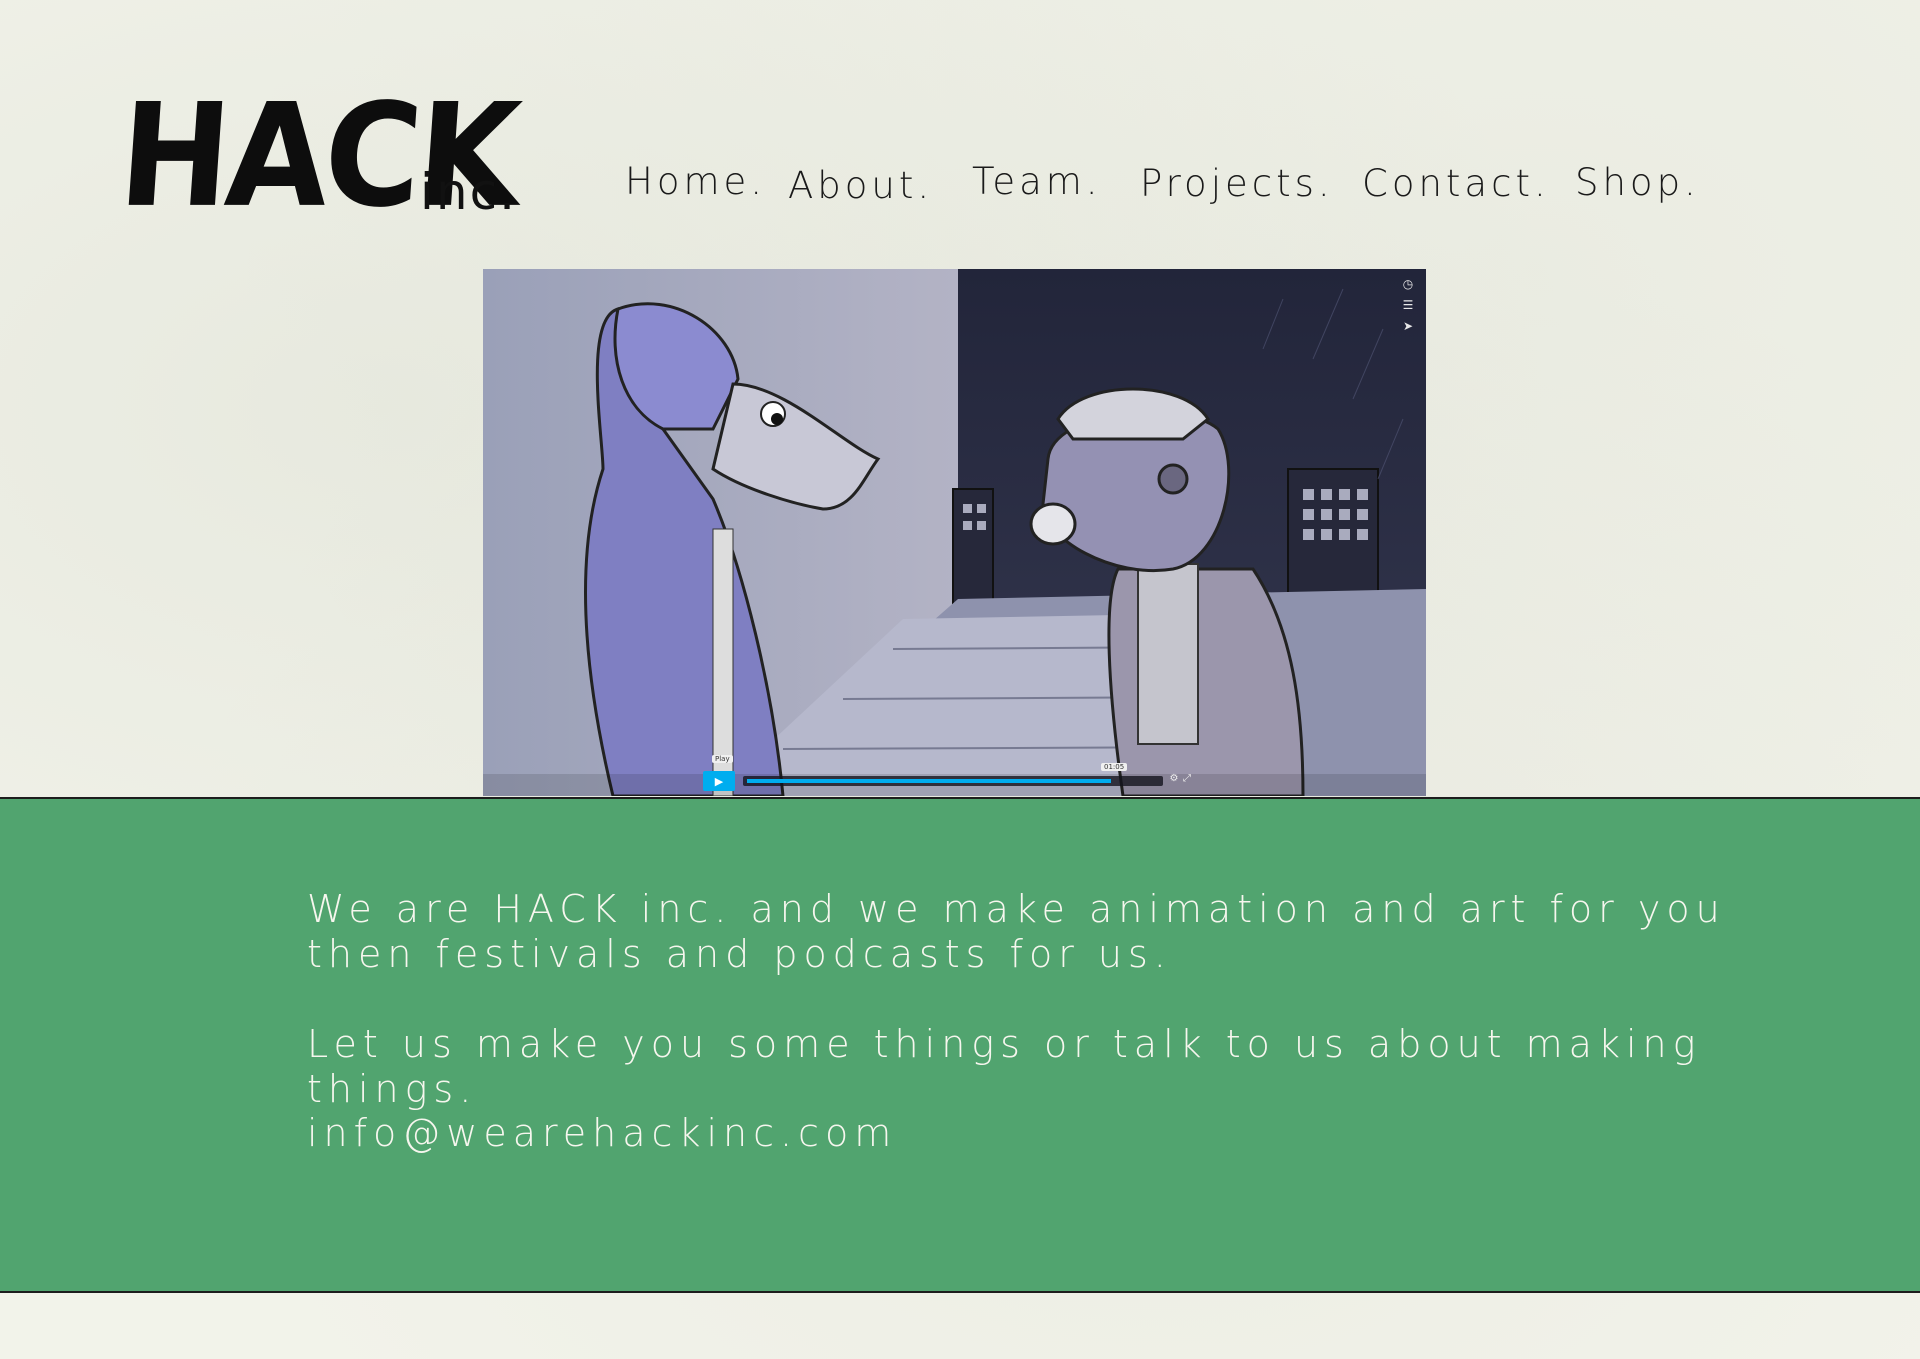 This screenshot has height=1359, width=1920. What do you see at coordinates (1237, 183) in the screenshot?
I see `nav-projects: Projects.` at bounding box center [1237, 183].